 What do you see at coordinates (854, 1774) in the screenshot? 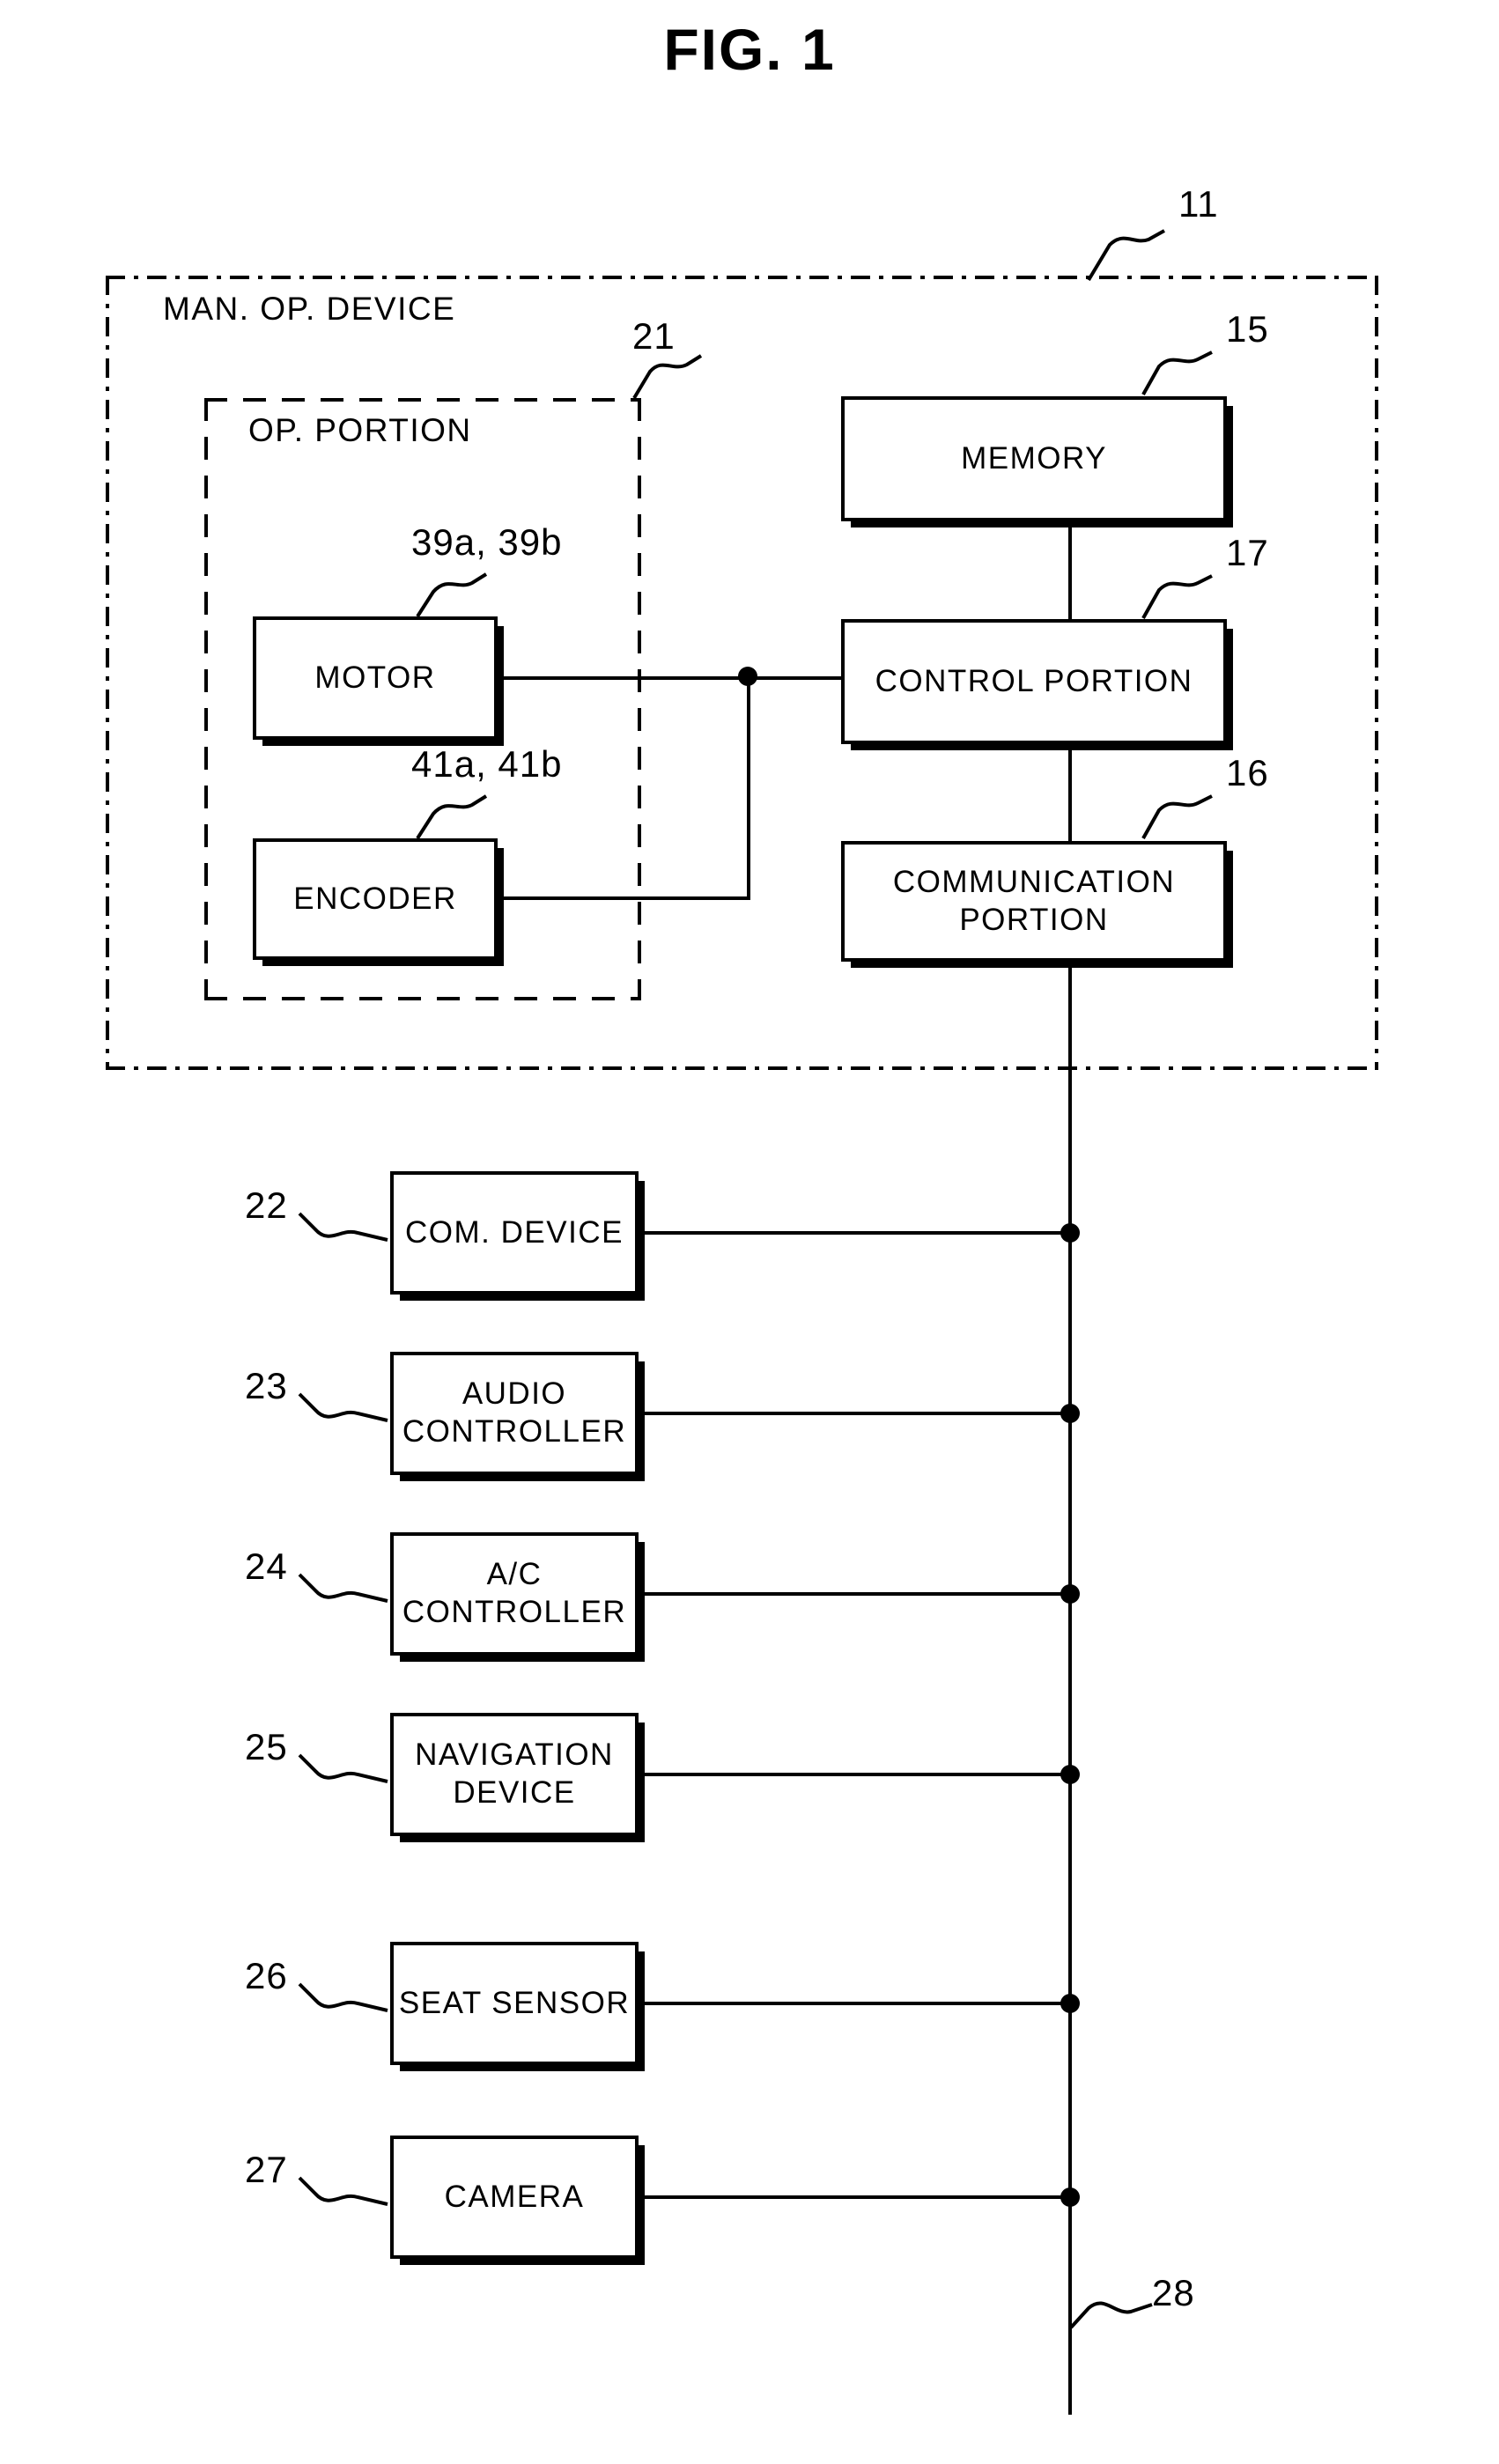
I see `wire-navigation-device-to-bus` at bounding box center [854, 1774].